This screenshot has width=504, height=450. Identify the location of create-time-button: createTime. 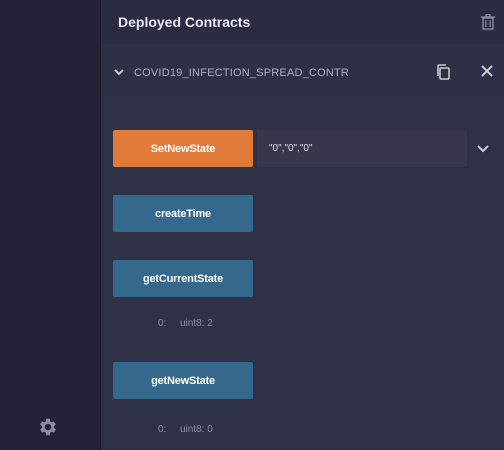
(183, 213).